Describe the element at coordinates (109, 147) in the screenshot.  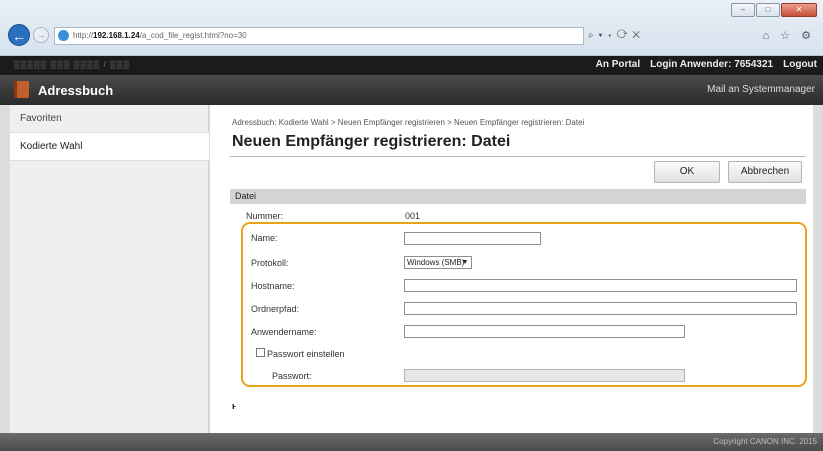
I see `sidebar-item-kodierte-wahl: Kodierte Wahl` at that location.